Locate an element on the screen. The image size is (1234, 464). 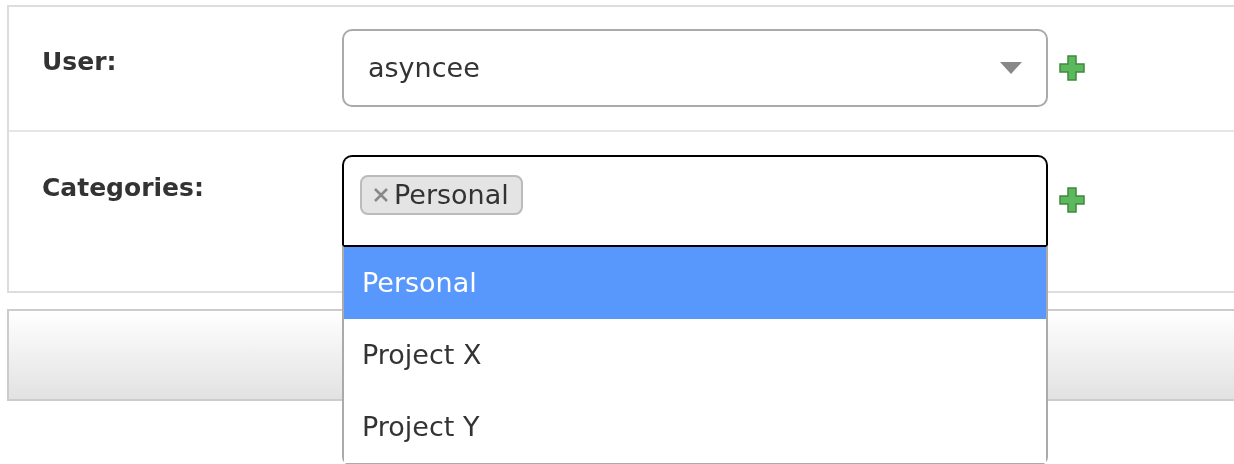
field-label: User: is located at coordinates (80, 62).